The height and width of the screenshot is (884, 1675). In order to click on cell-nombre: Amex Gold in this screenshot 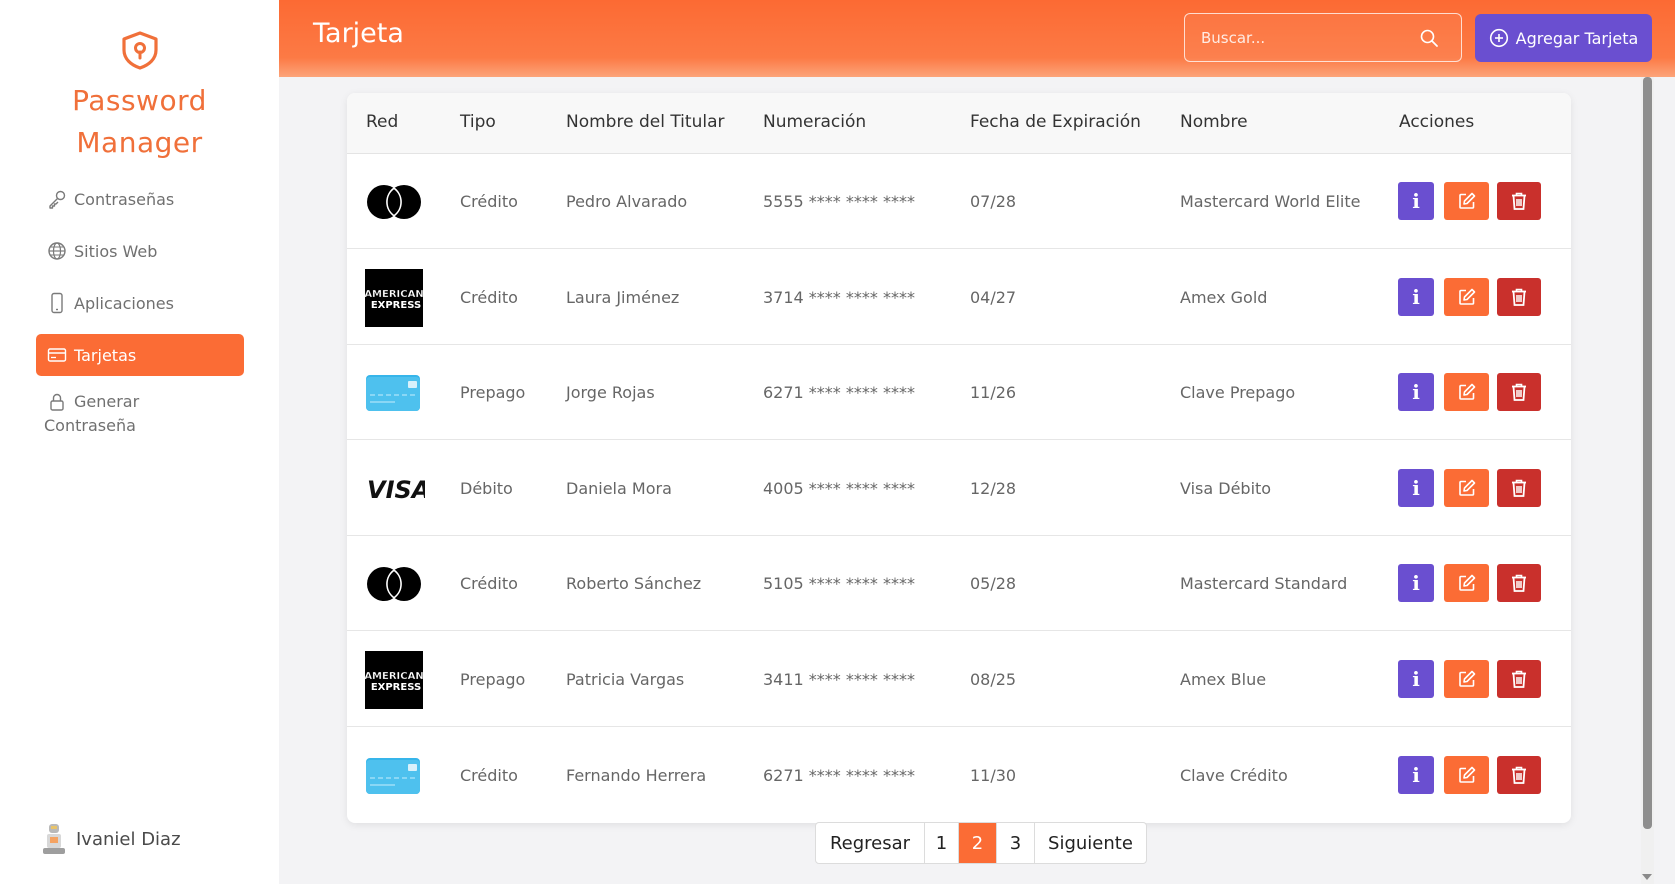, I will do `click(1224, 297)`.